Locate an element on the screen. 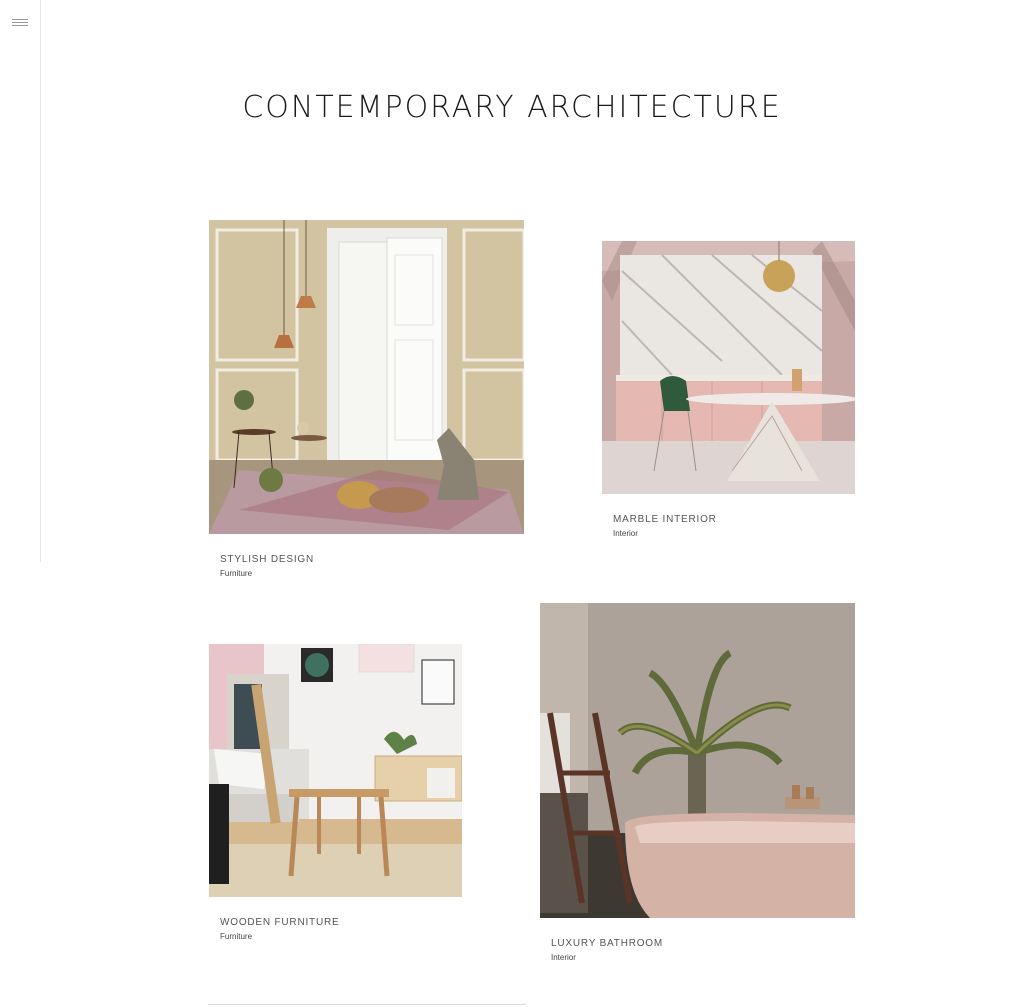  portfolio-item-marble-interior: MARBLE INTERIOR Interior is located at coordinates (728, 393).